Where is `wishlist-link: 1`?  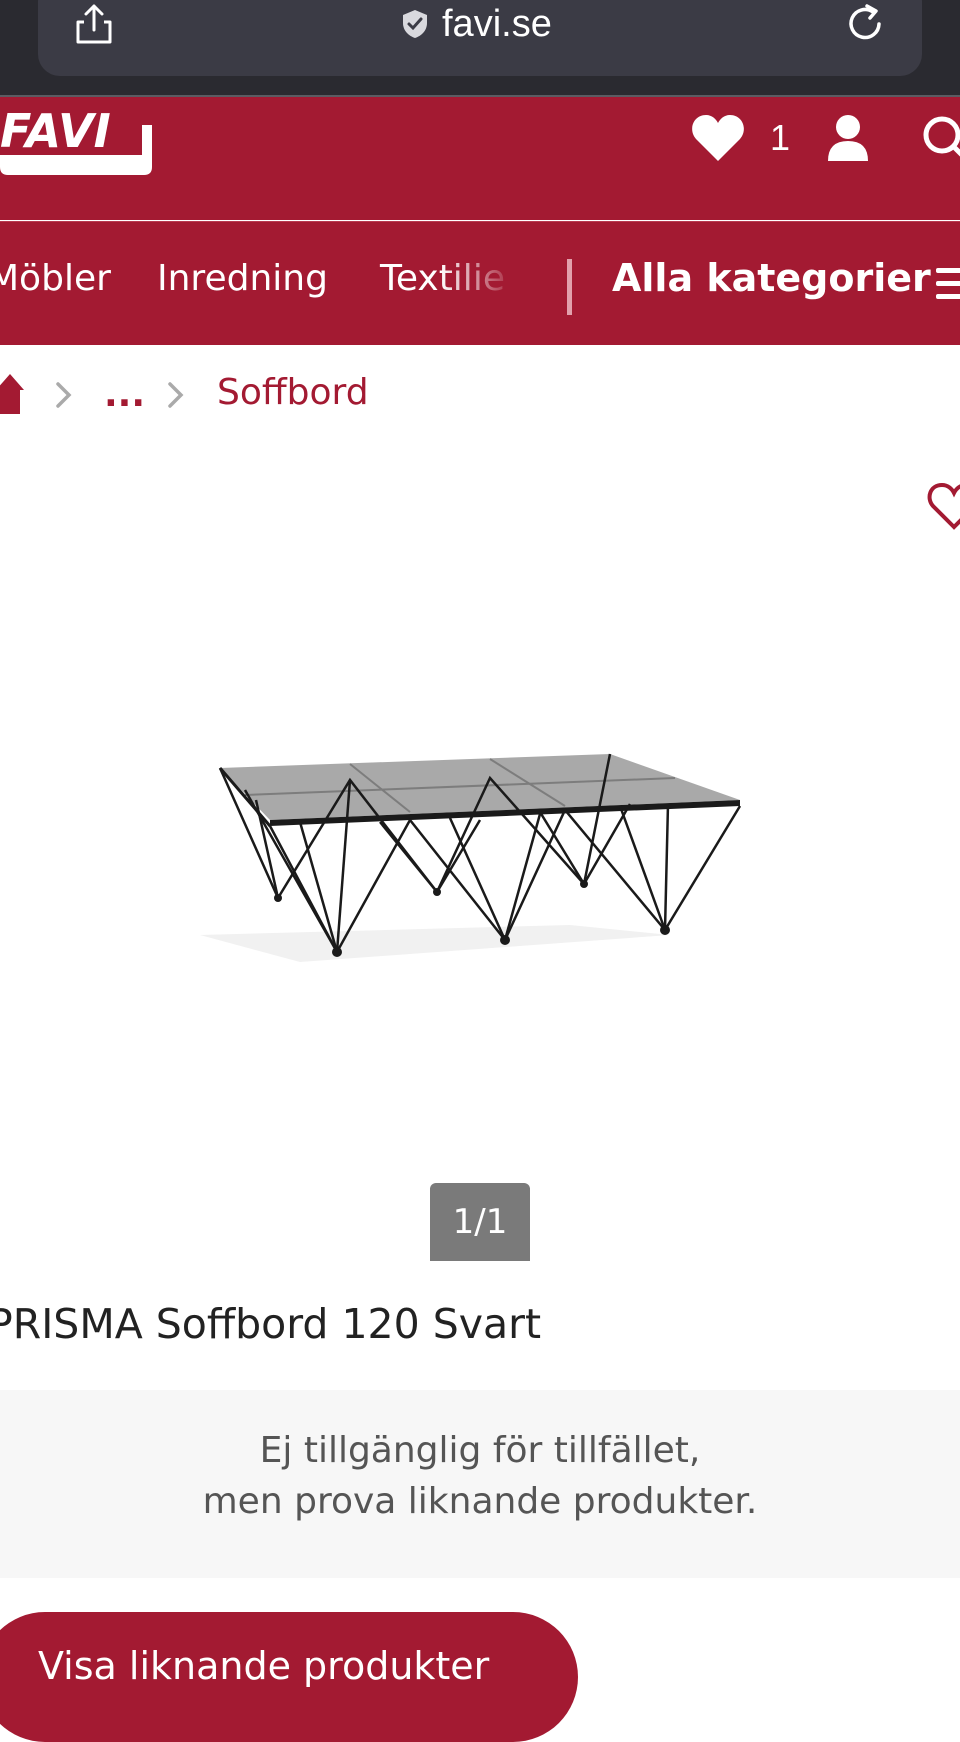
wishlist-link: 1 is located at coordinates (740, 138).